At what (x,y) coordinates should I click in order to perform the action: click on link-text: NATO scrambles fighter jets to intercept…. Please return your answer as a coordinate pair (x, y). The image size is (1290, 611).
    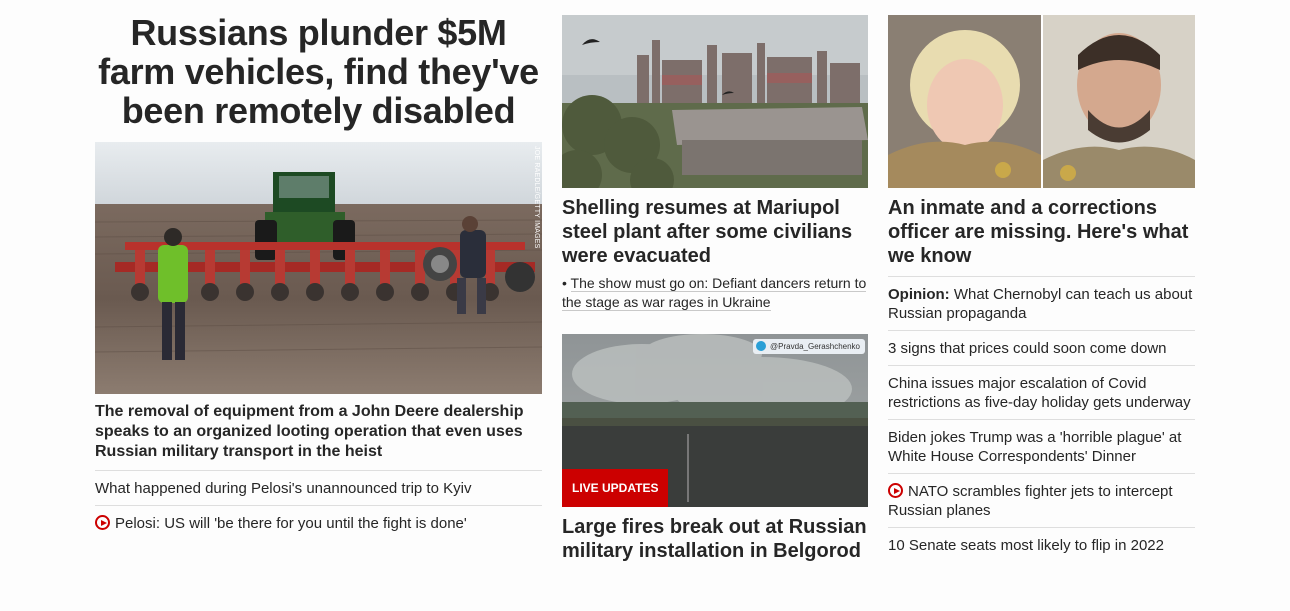
    Looking at the image, I should click on (1030, 501).